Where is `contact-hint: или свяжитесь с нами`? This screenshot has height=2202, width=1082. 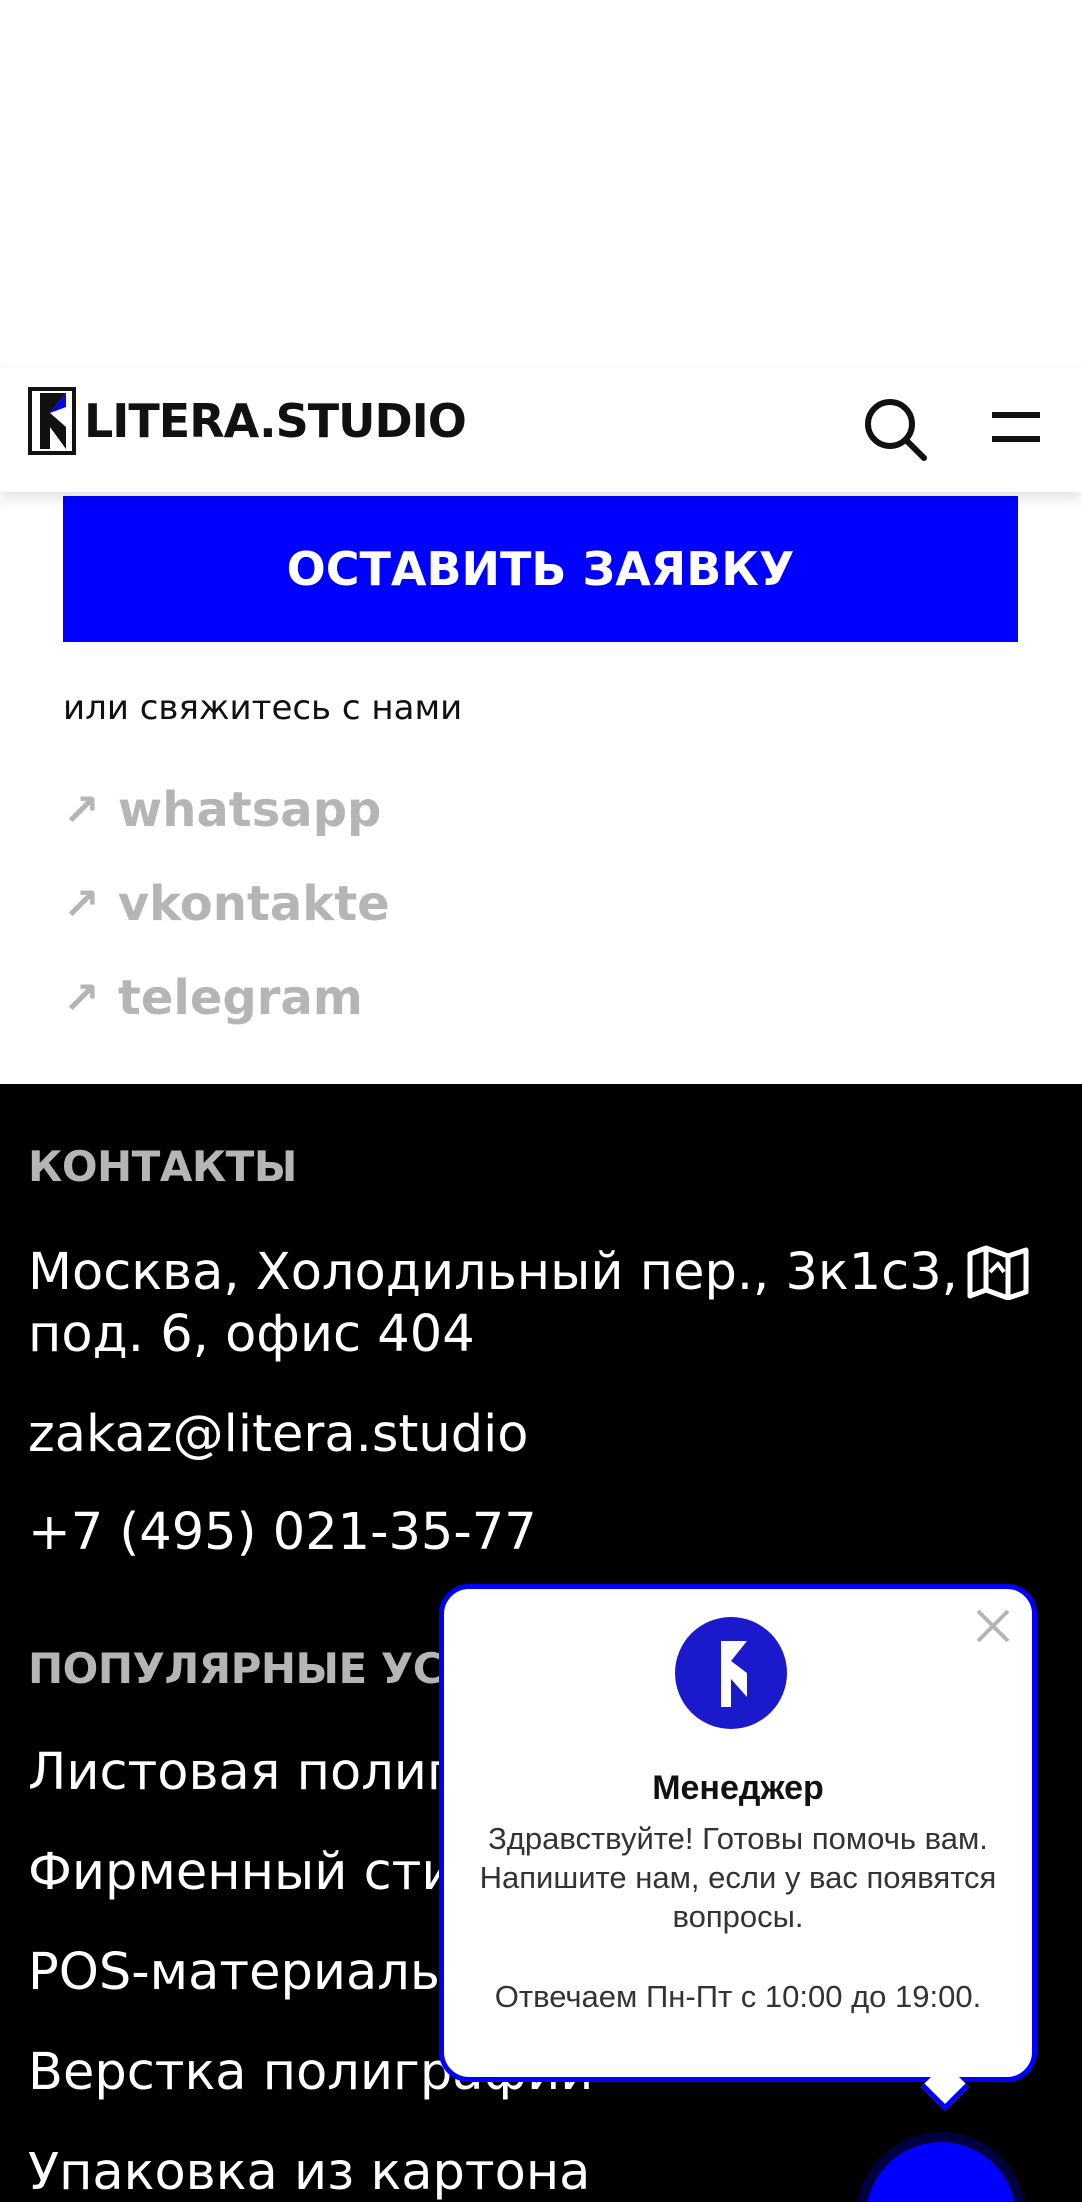
contact-hint: или свяжитесь с нами is located at coordinates (263, 708).